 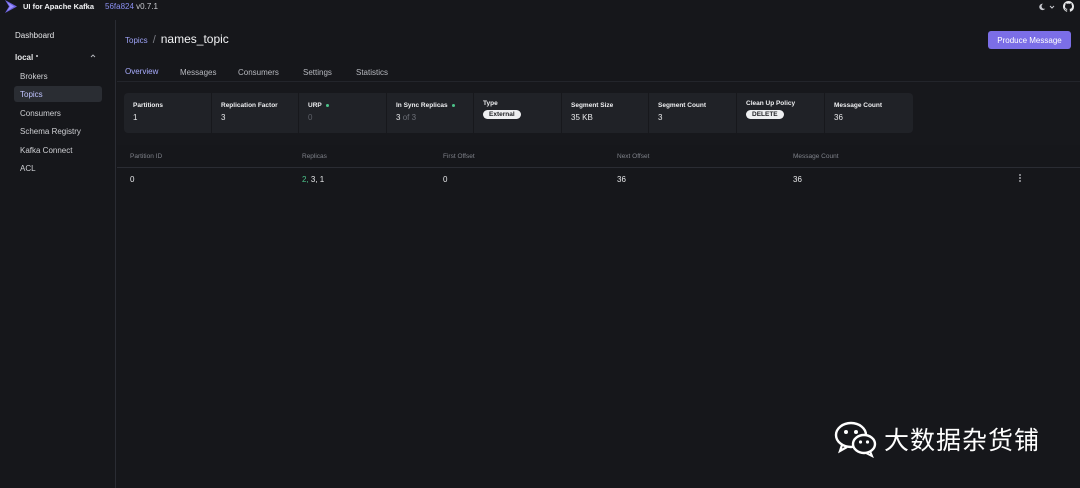 I want to click on sidebar-item-topics: Topics, so click(x=58, y=94).